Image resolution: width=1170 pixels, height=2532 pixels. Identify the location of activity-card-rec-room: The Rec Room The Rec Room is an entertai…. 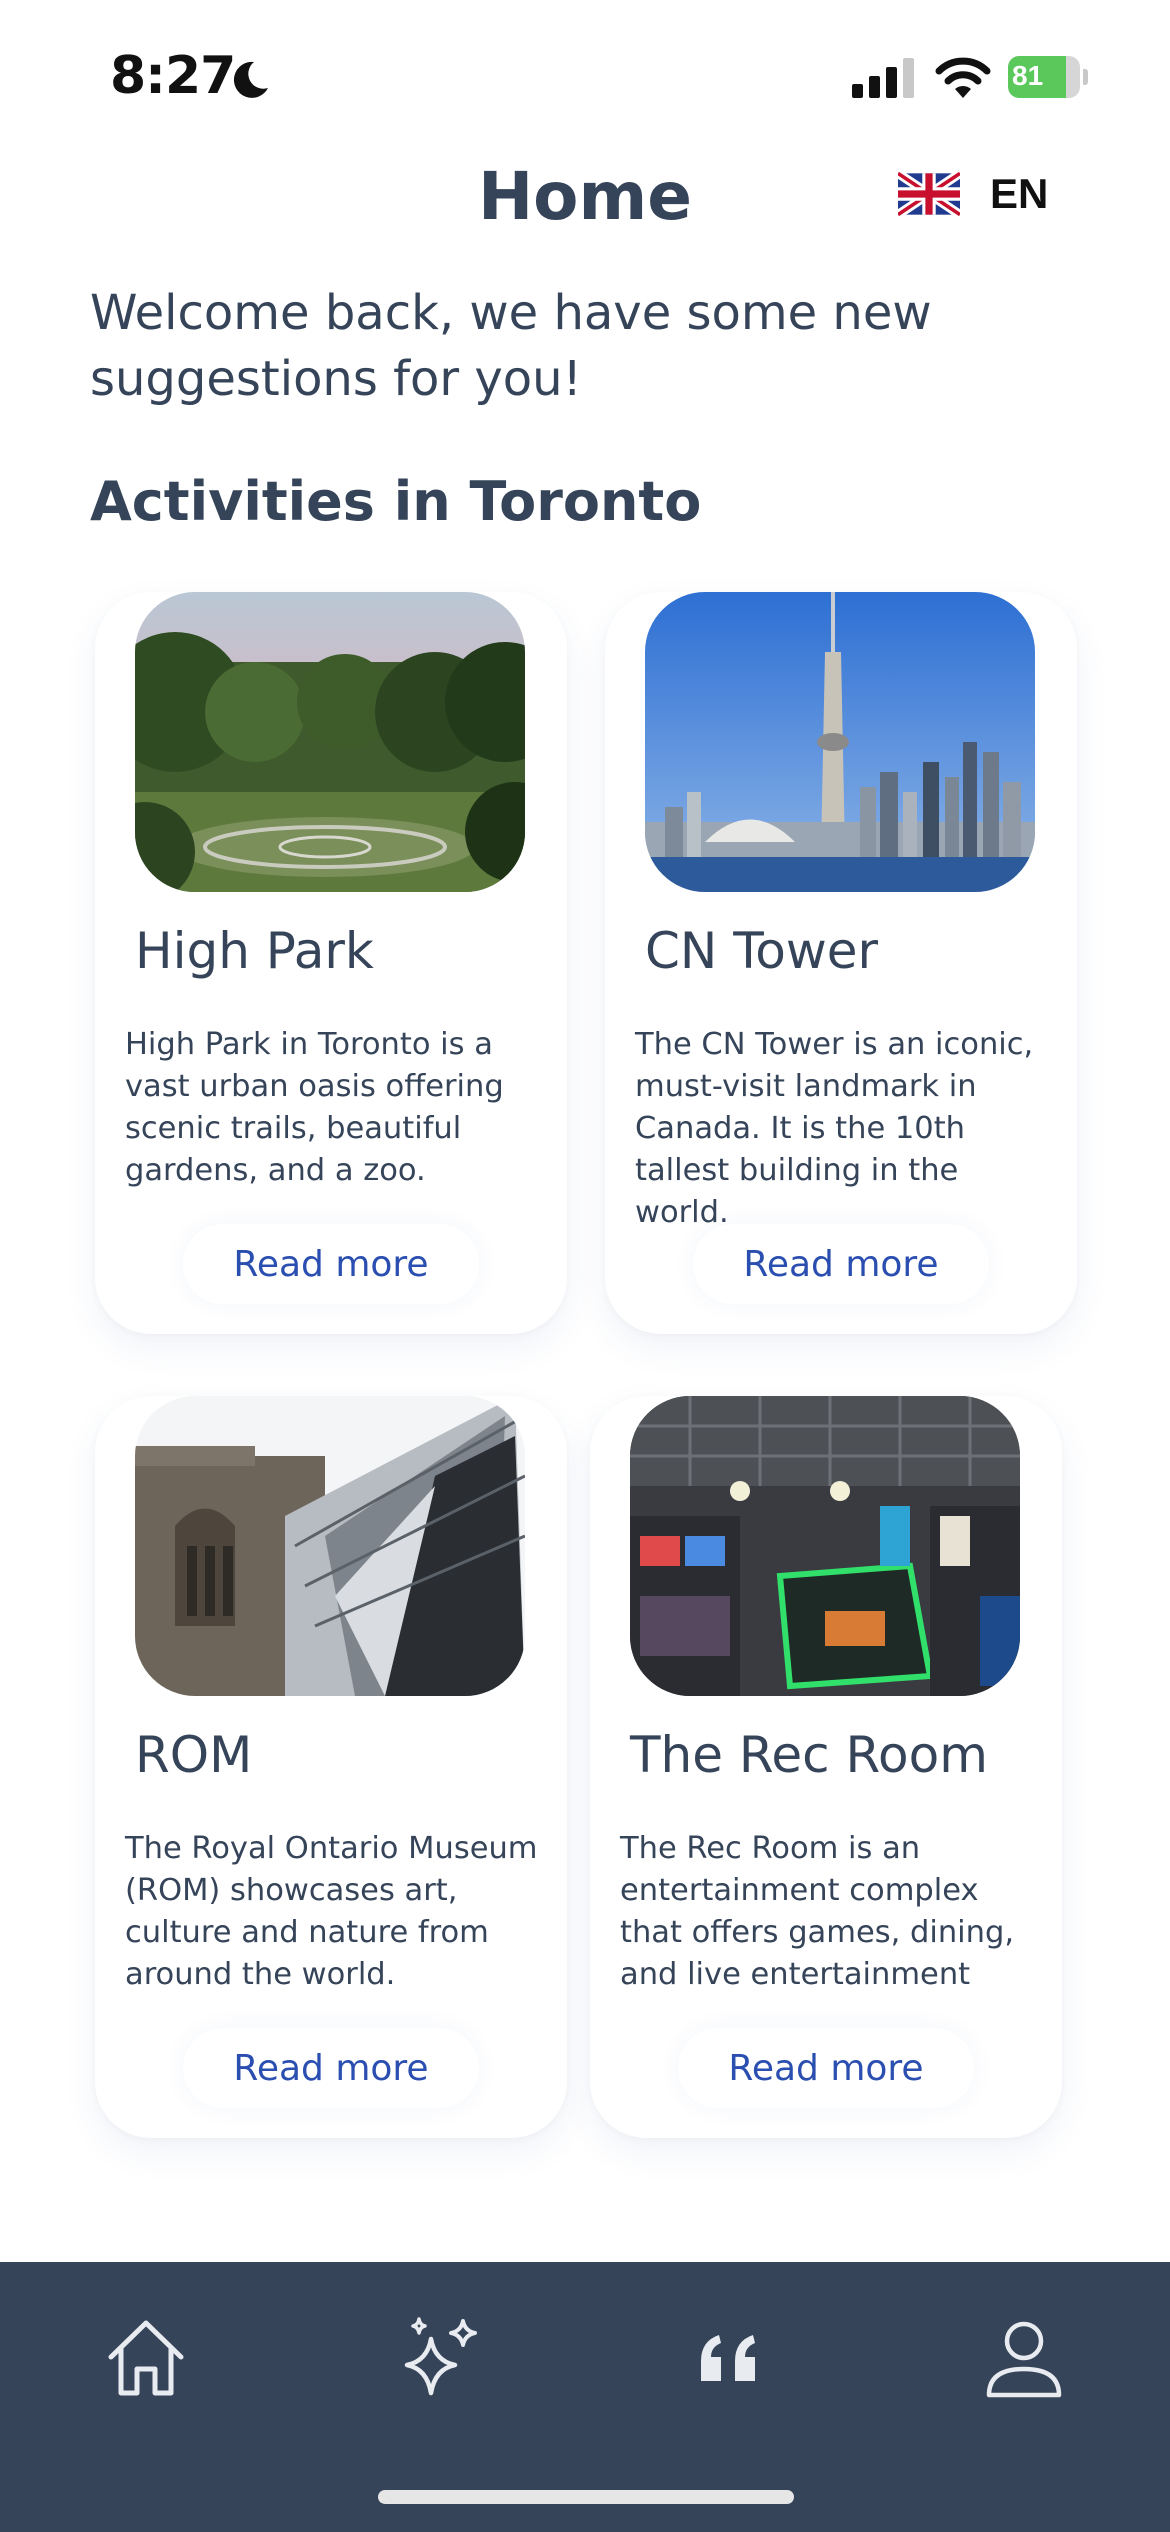
(826, 1767).